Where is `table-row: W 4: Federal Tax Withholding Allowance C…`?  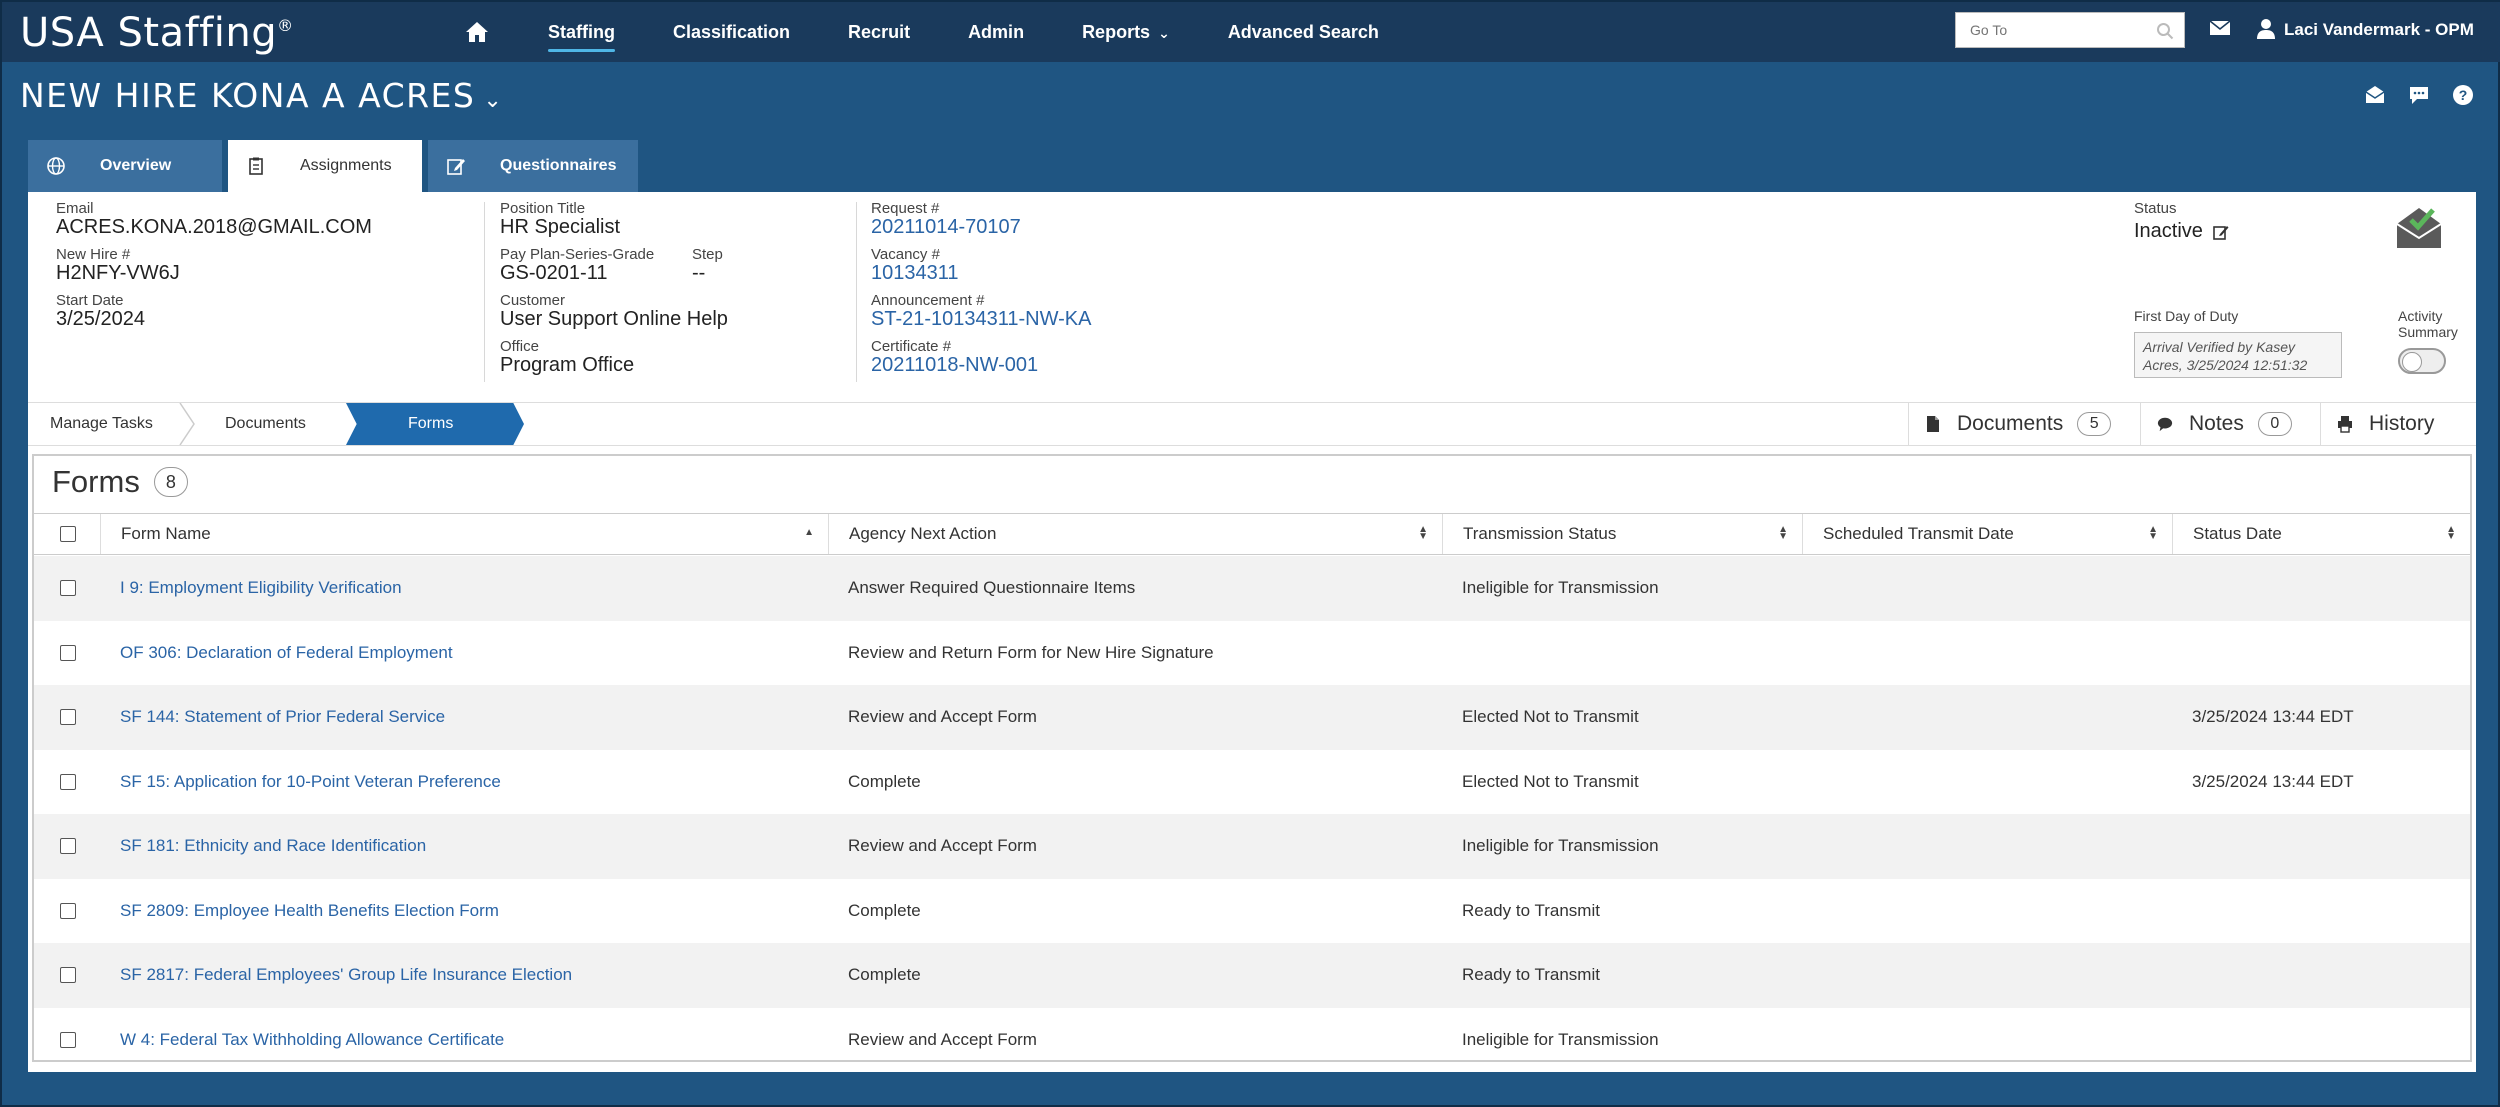 table-row: W 4: Federal Tax Withholding Allowance C… is located at coordinates (1252, 1040).